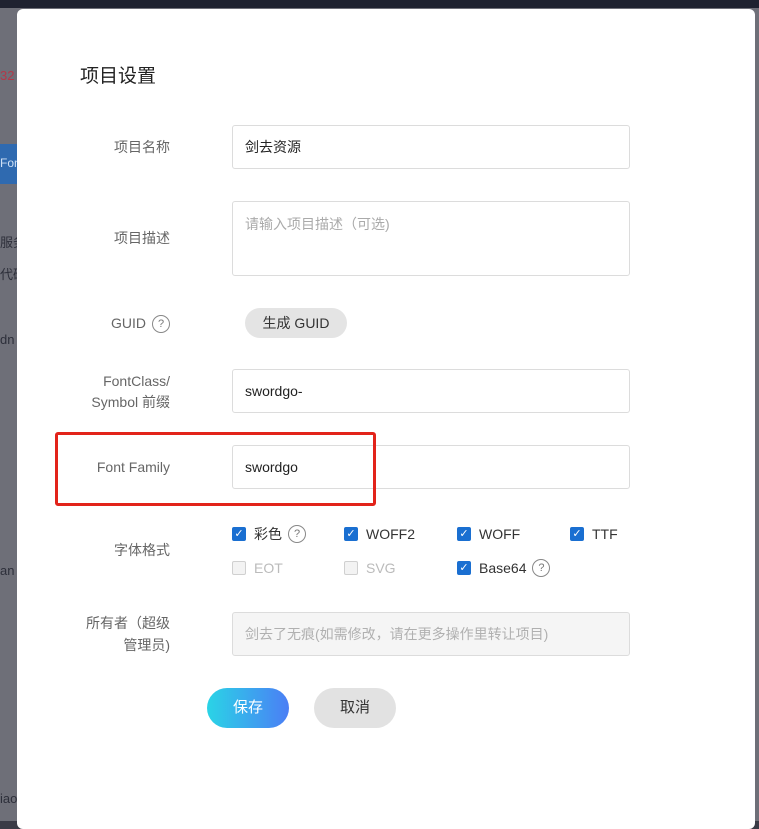 The height and width of the screenshot is (829, 759). Describe the element at coordinates (431, 238) in the screenshot. I see `project-desc-textarea: 请输入项目描述（可选)` at that location.